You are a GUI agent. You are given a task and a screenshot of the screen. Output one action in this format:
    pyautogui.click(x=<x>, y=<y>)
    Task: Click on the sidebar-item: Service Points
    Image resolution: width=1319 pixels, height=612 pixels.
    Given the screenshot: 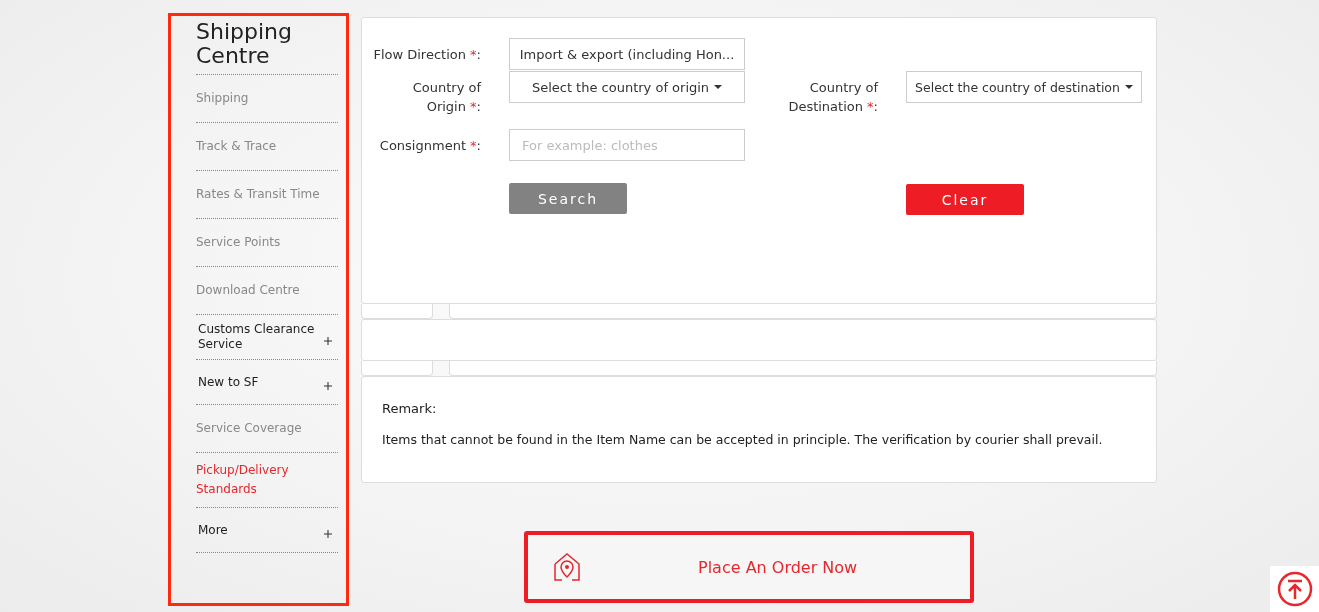 What is the action you would take?
    pyautogui.click(x=267, y=243)
    